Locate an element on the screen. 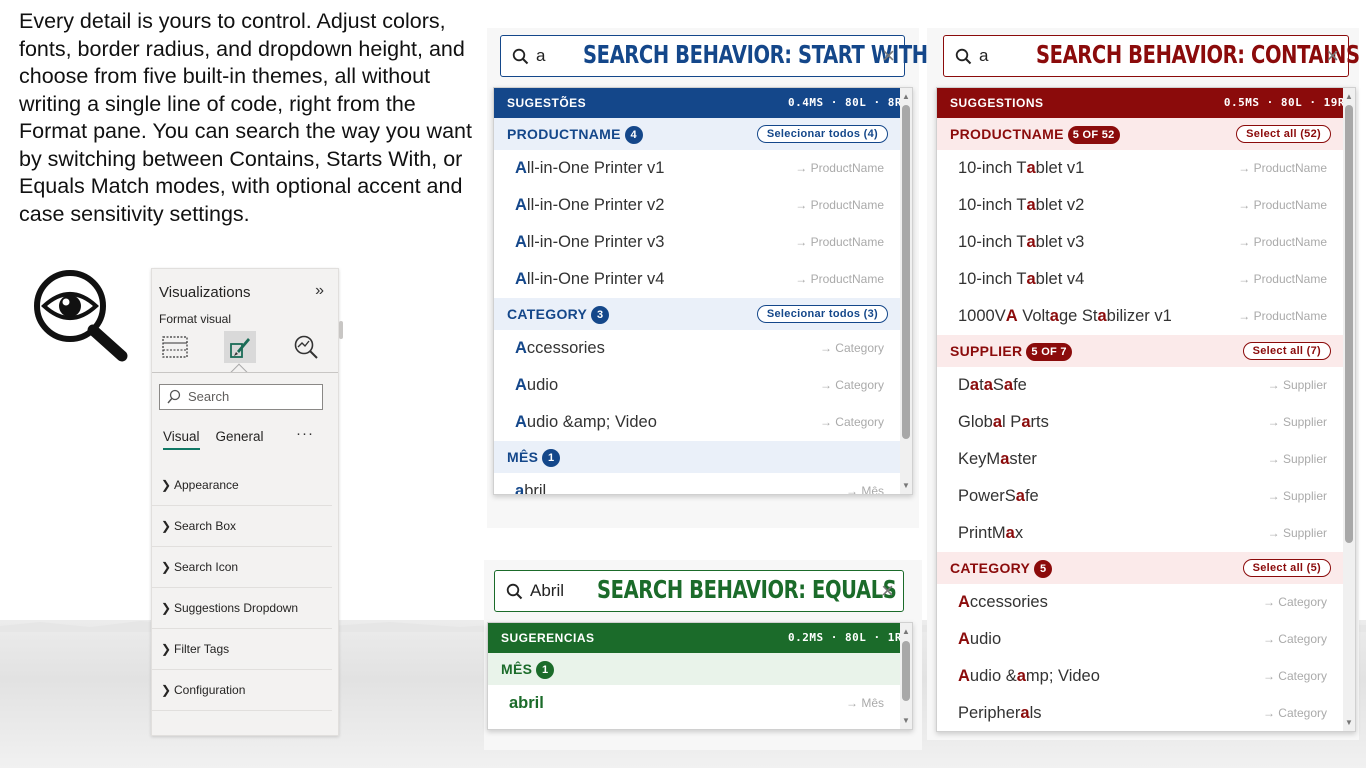  suggestion-item: Peripherals → Category is located at coordinates (1140, 713).